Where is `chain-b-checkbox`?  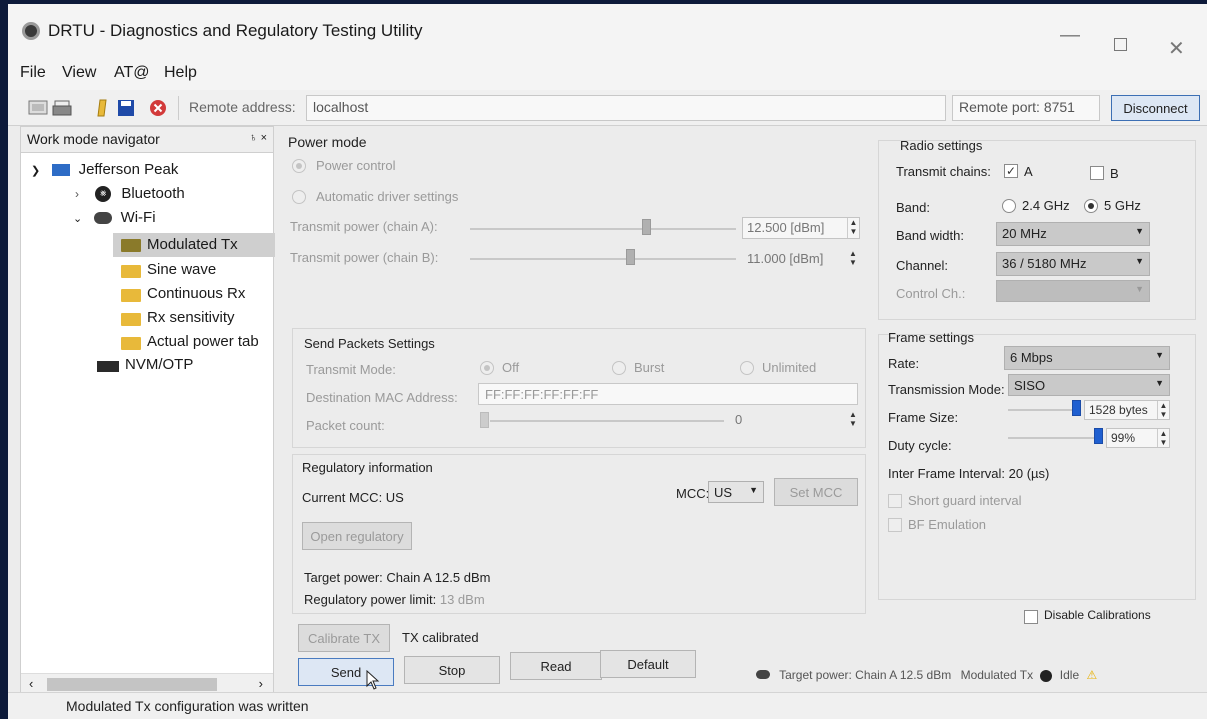
chain-b-checkbox is located at coordinates (1097, 173).